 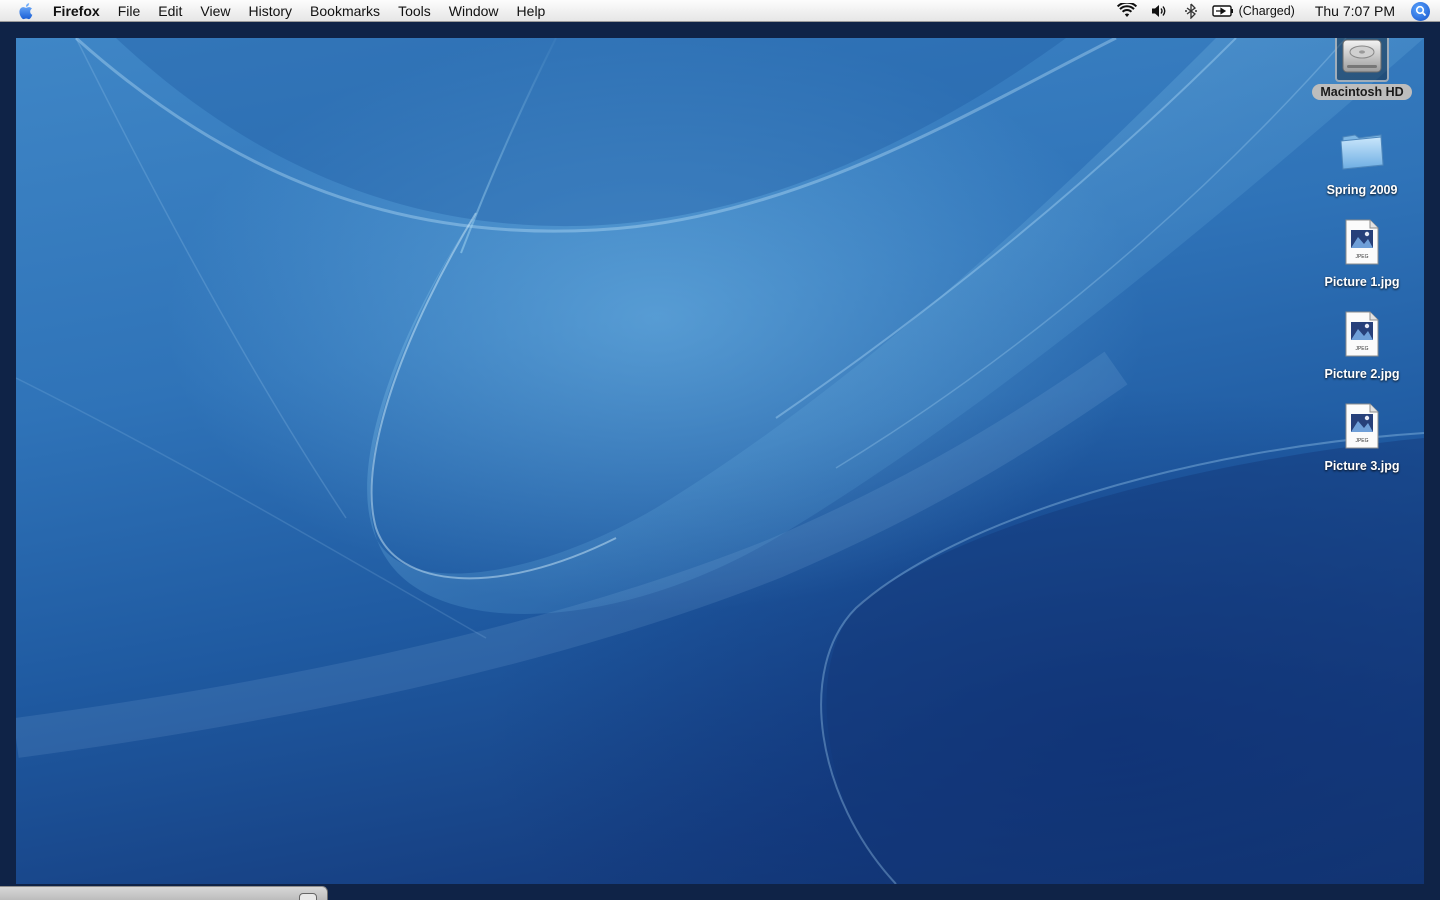 What do you see at coordinates (1222, 11) in the screenshot?
I see `battery-icon` at bounding box center [1222, 11].